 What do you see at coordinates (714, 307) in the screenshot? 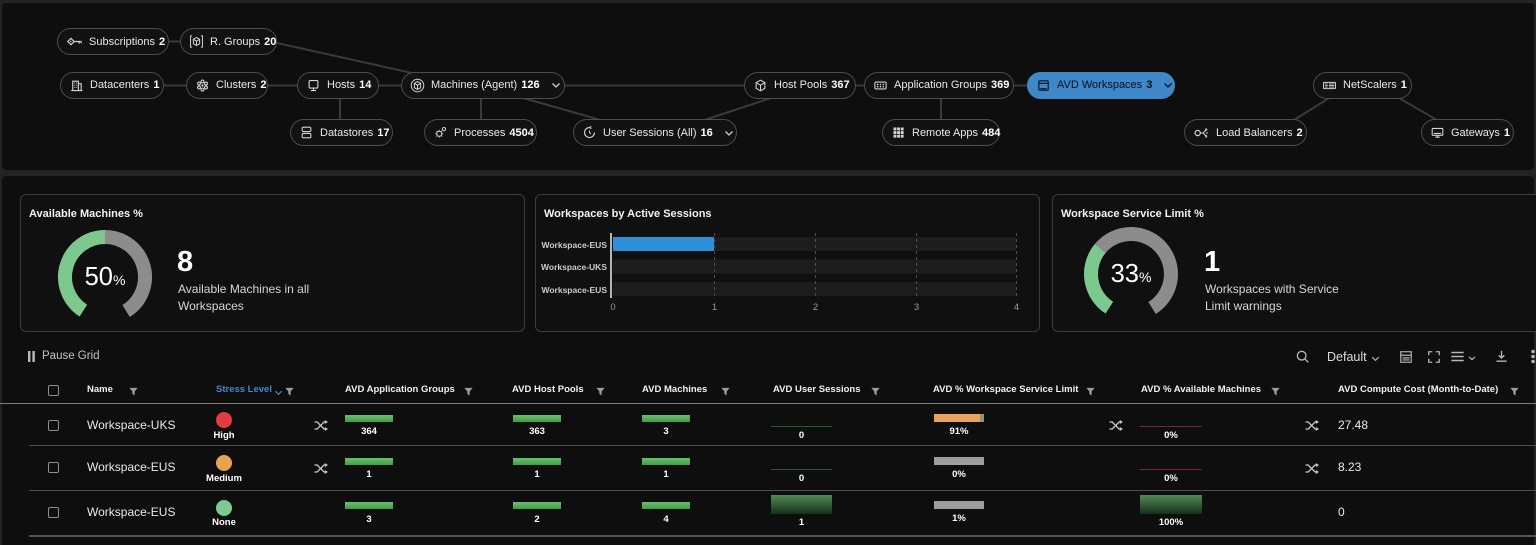
I see `svg-text: 1` at bounding box center [714, 307].